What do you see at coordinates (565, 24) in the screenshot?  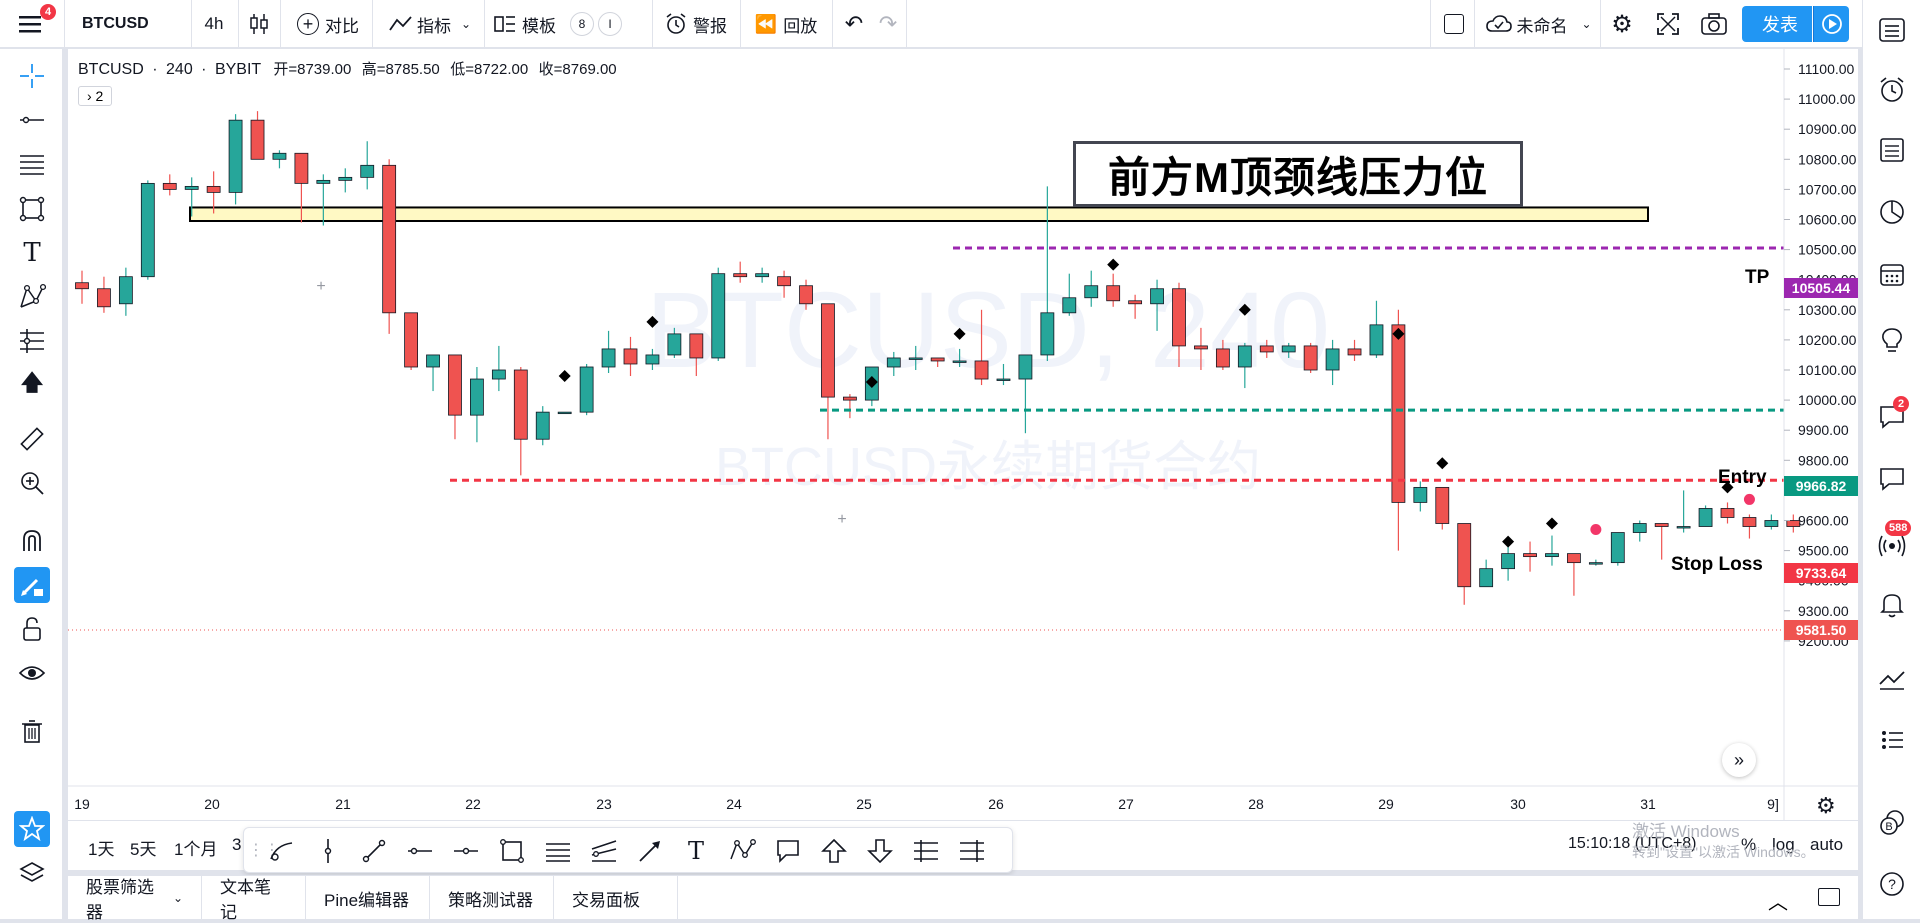 I see `templates-button: 模板 8 I` at bounding box center [565, 24].